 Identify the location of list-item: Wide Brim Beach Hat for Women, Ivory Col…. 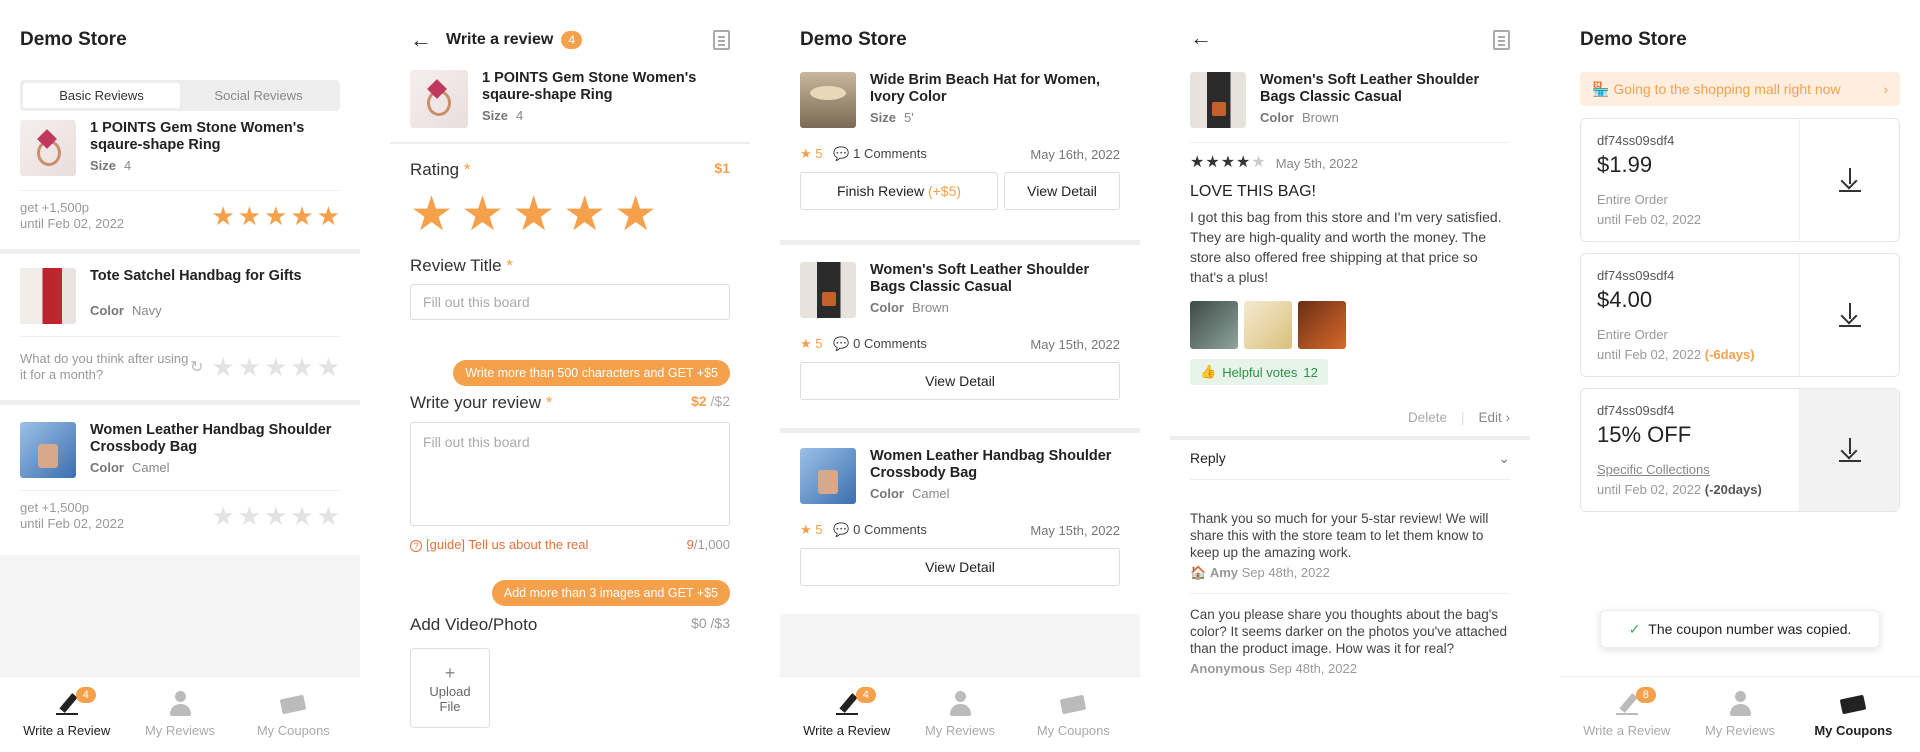
(960, 100).